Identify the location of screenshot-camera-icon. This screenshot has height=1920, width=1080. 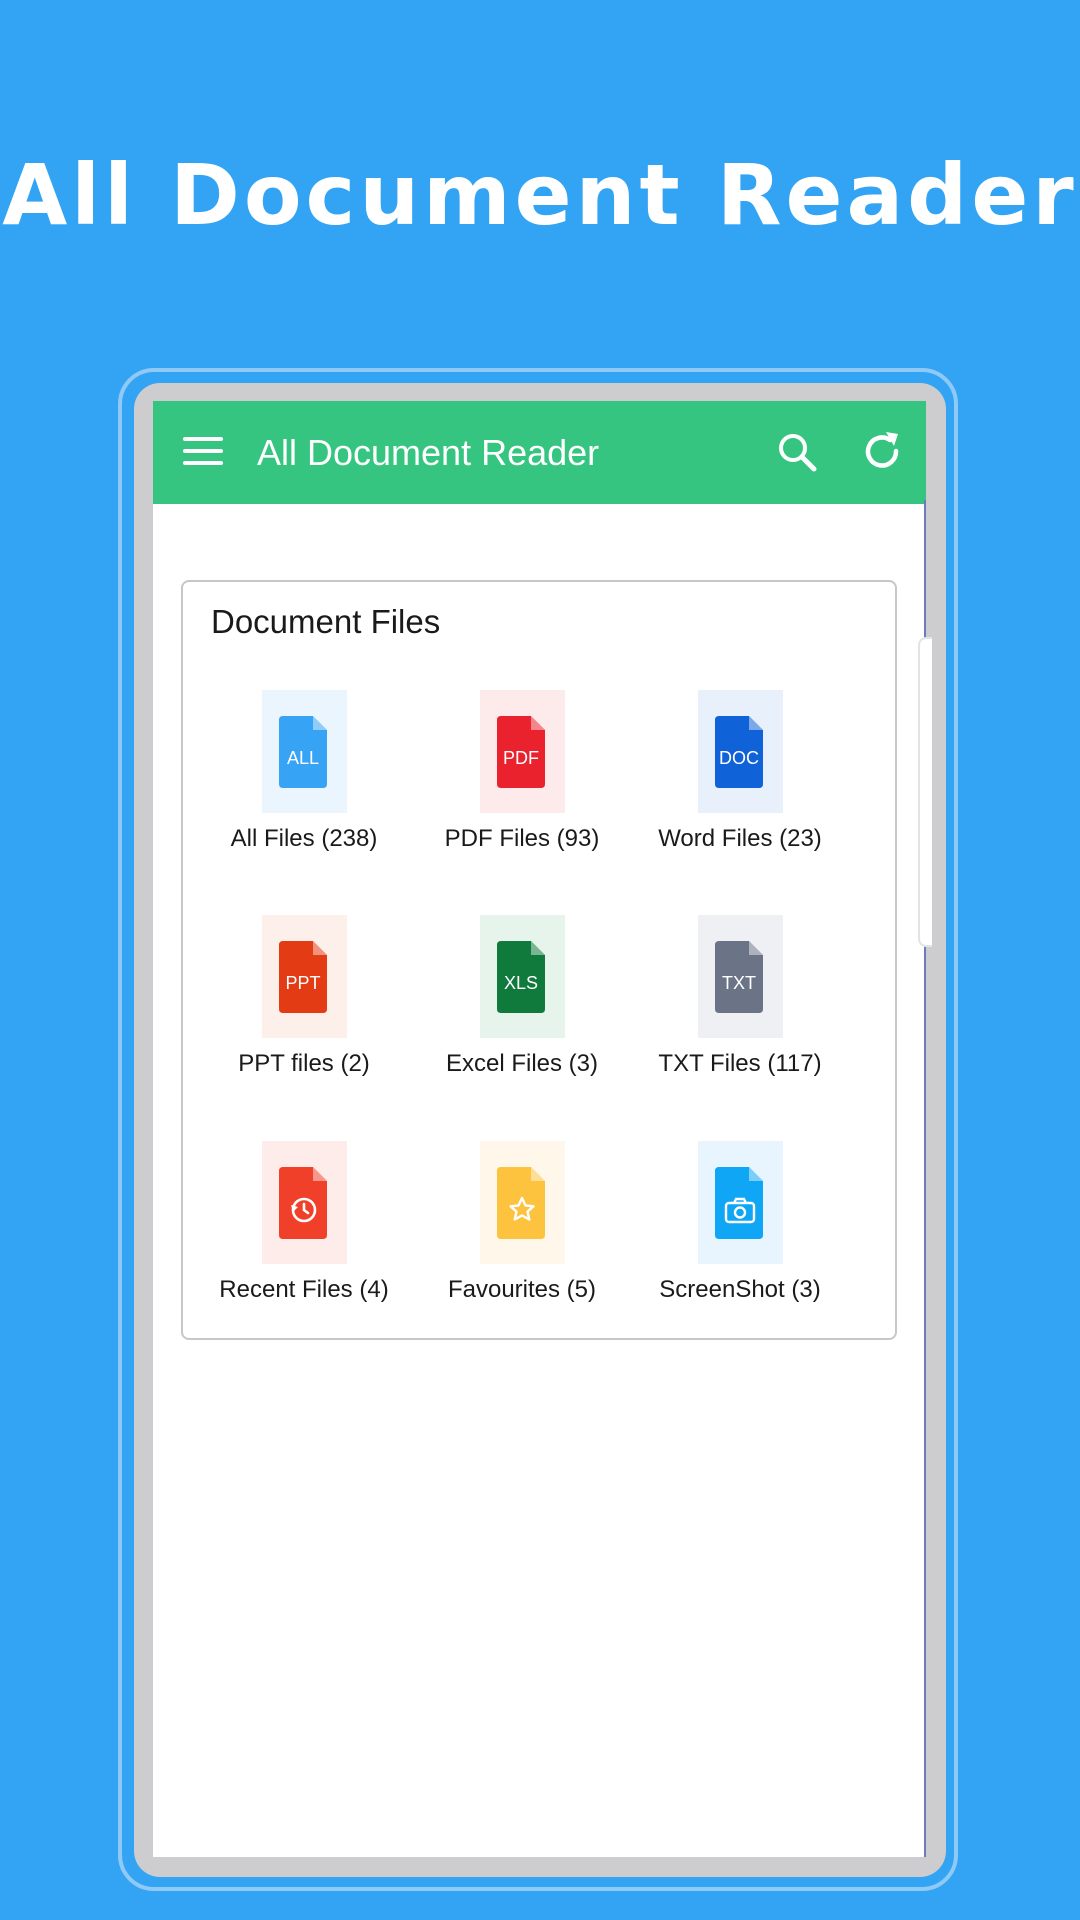
(740, 1203).